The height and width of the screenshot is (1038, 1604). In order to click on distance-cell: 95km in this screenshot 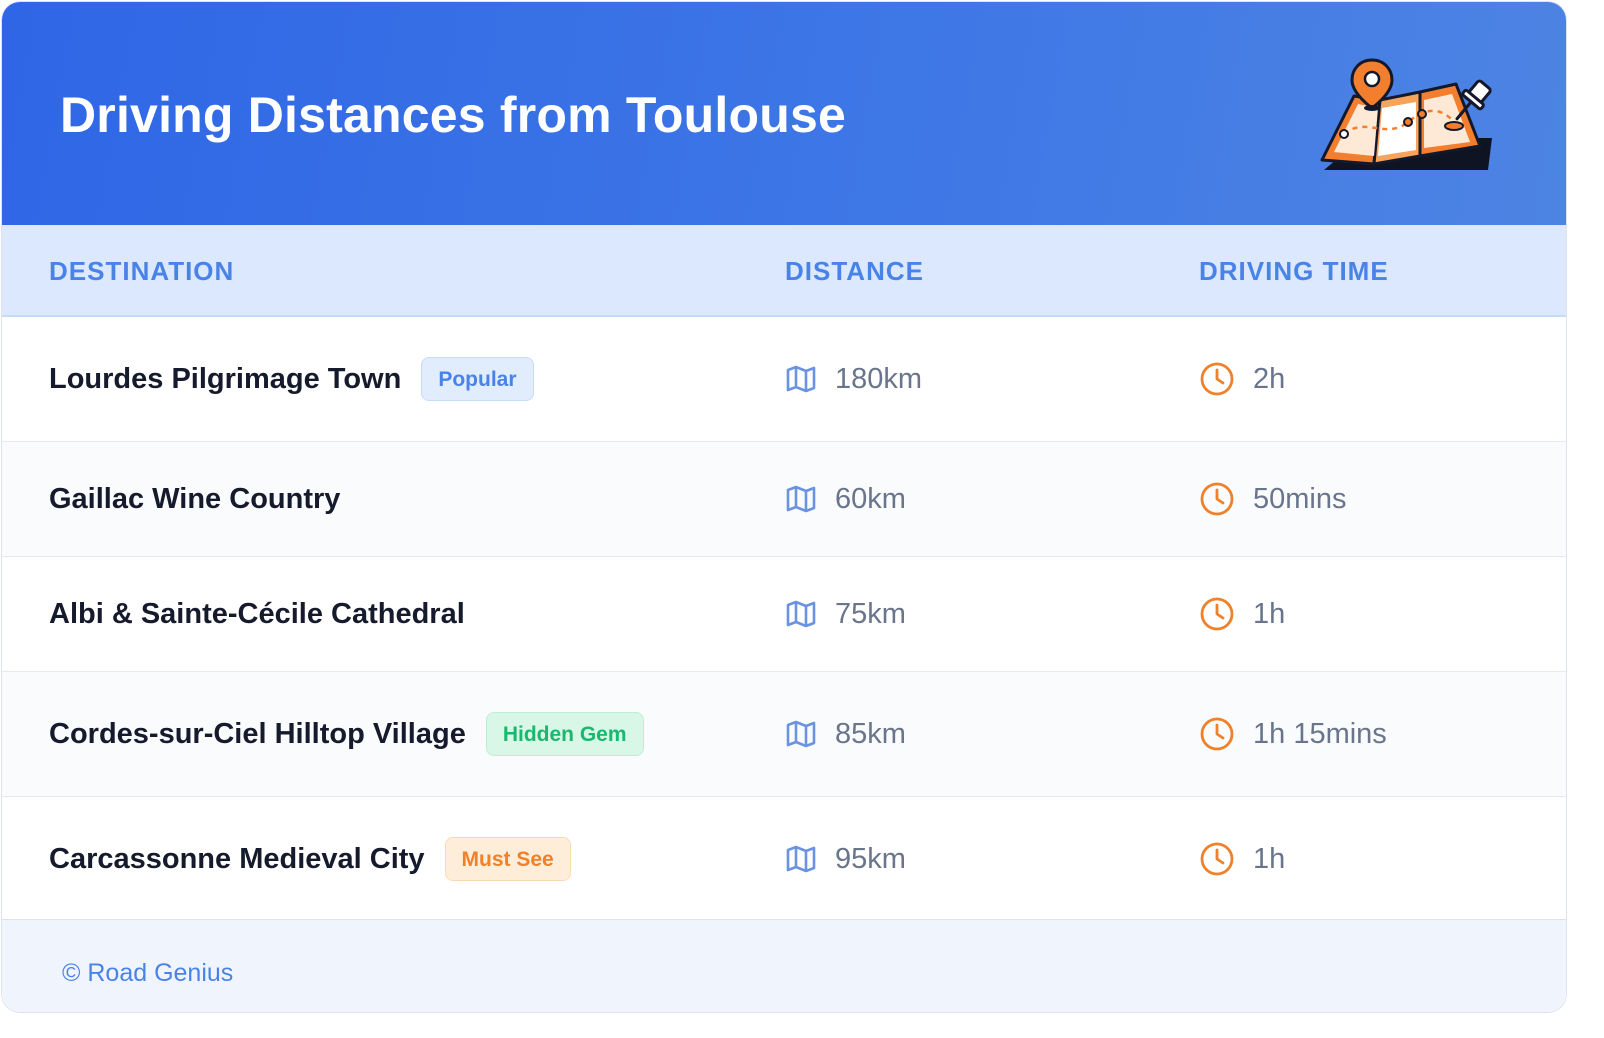, I will do `click(845, 859)`.